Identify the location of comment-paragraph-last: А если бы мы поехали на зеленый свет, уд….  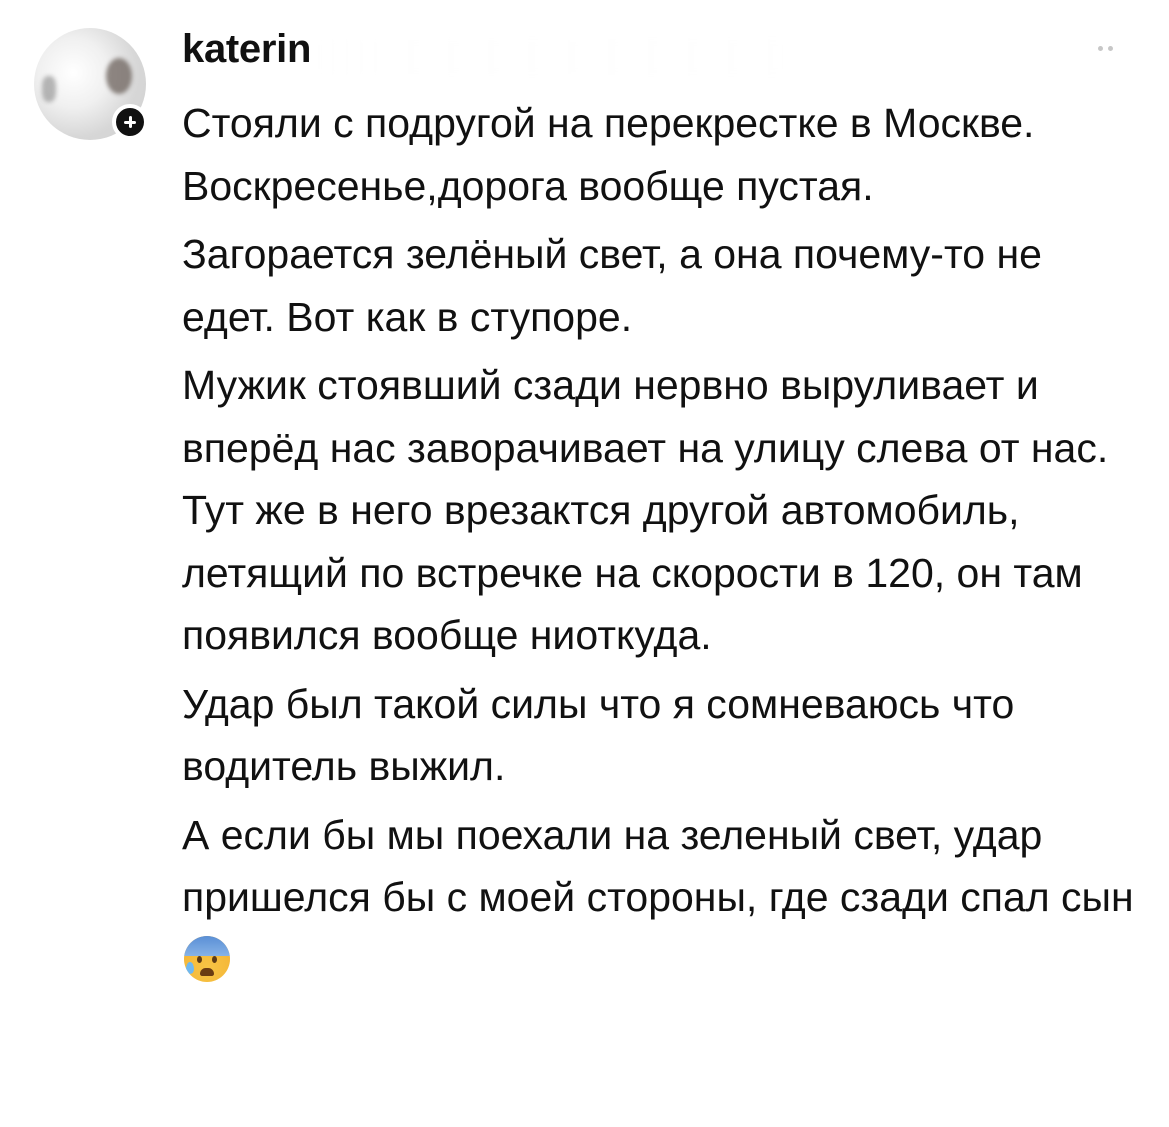
(662, 898).